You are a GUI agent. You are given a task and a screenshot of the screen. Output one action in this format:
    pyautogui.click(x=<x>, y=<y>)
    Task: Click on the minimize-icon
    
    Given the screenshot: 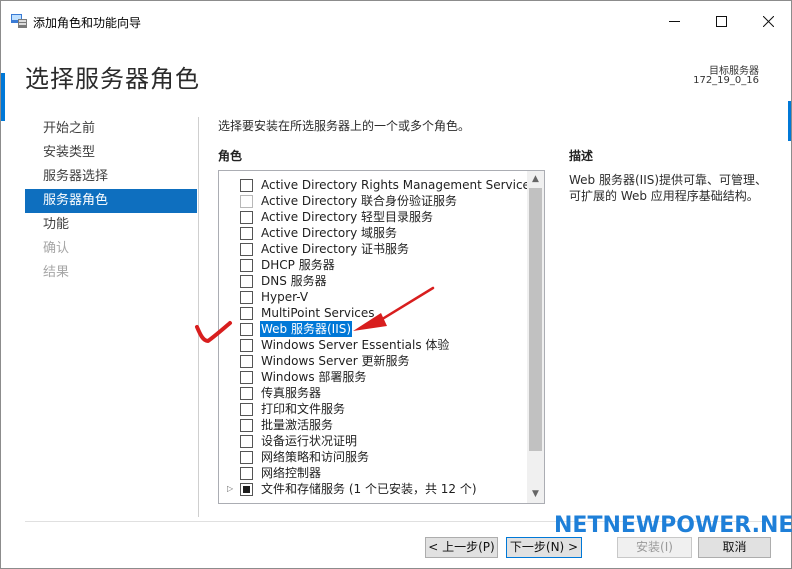 What is the action you would take?
    pyautogui.click(x=674, y=21)
    